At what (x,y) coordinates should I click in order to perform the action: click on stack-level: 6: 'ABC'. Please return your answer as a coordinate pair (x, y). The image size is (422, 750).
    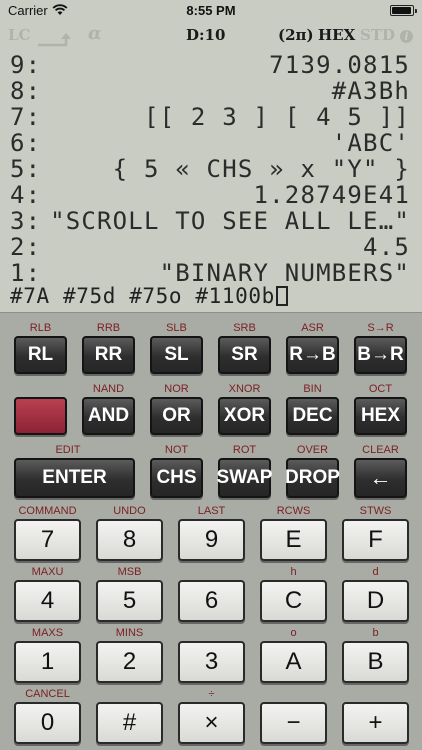
    Looking at the image, I should click on (210, 143).